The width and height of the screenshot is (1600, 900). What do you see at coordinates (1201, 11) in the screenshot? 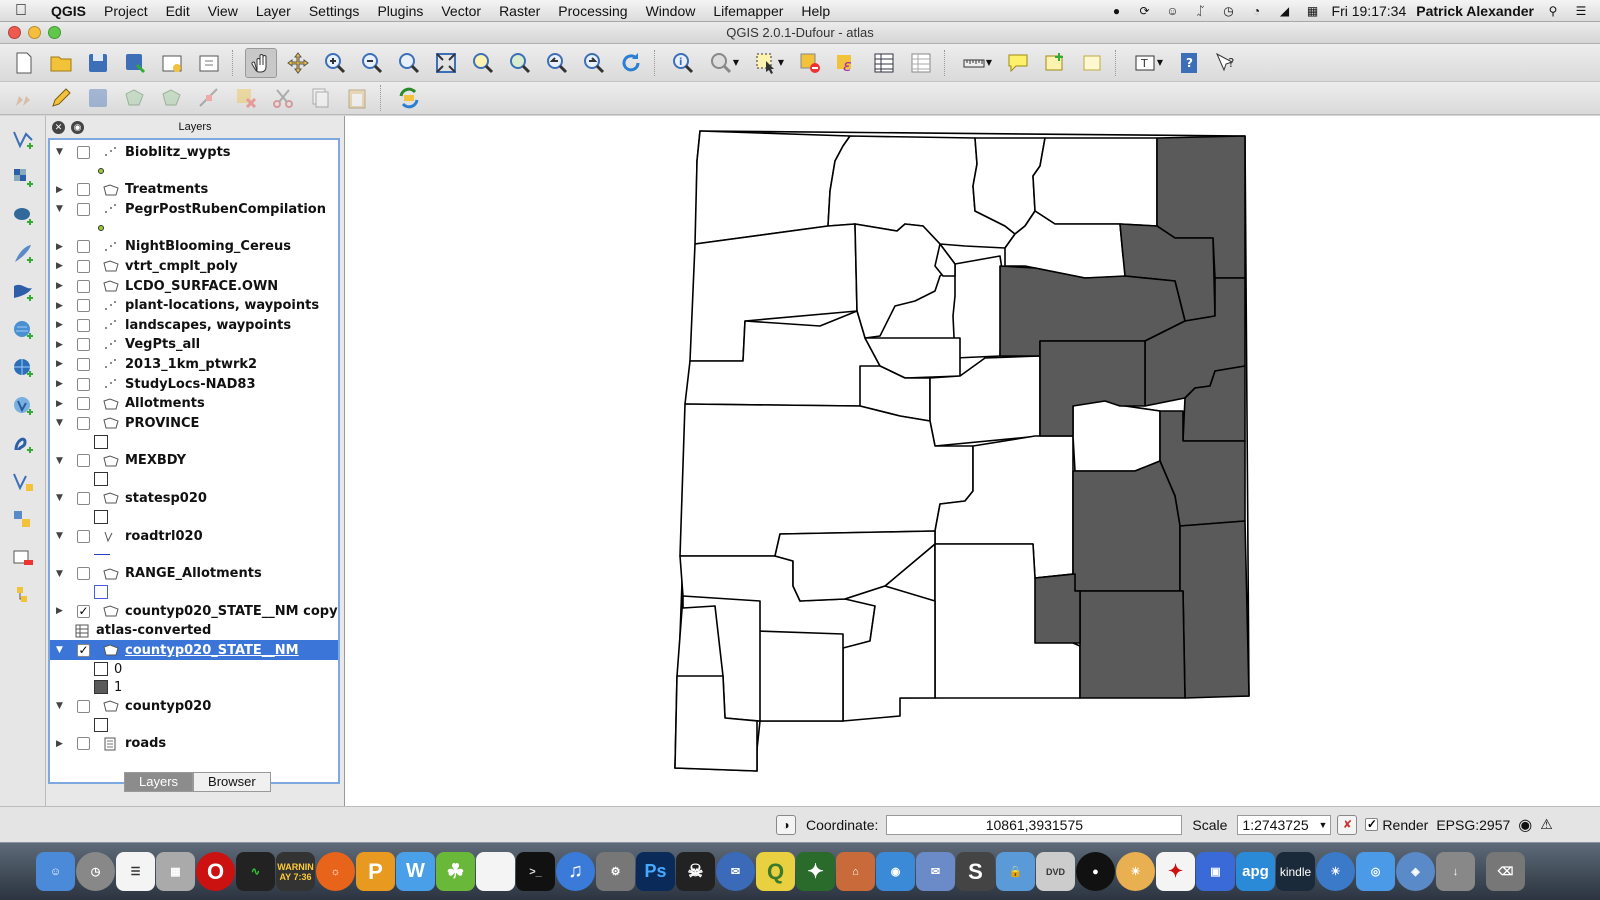
I see `bluetooth-icon: ᛢ` at bounding box center [1201, 11].